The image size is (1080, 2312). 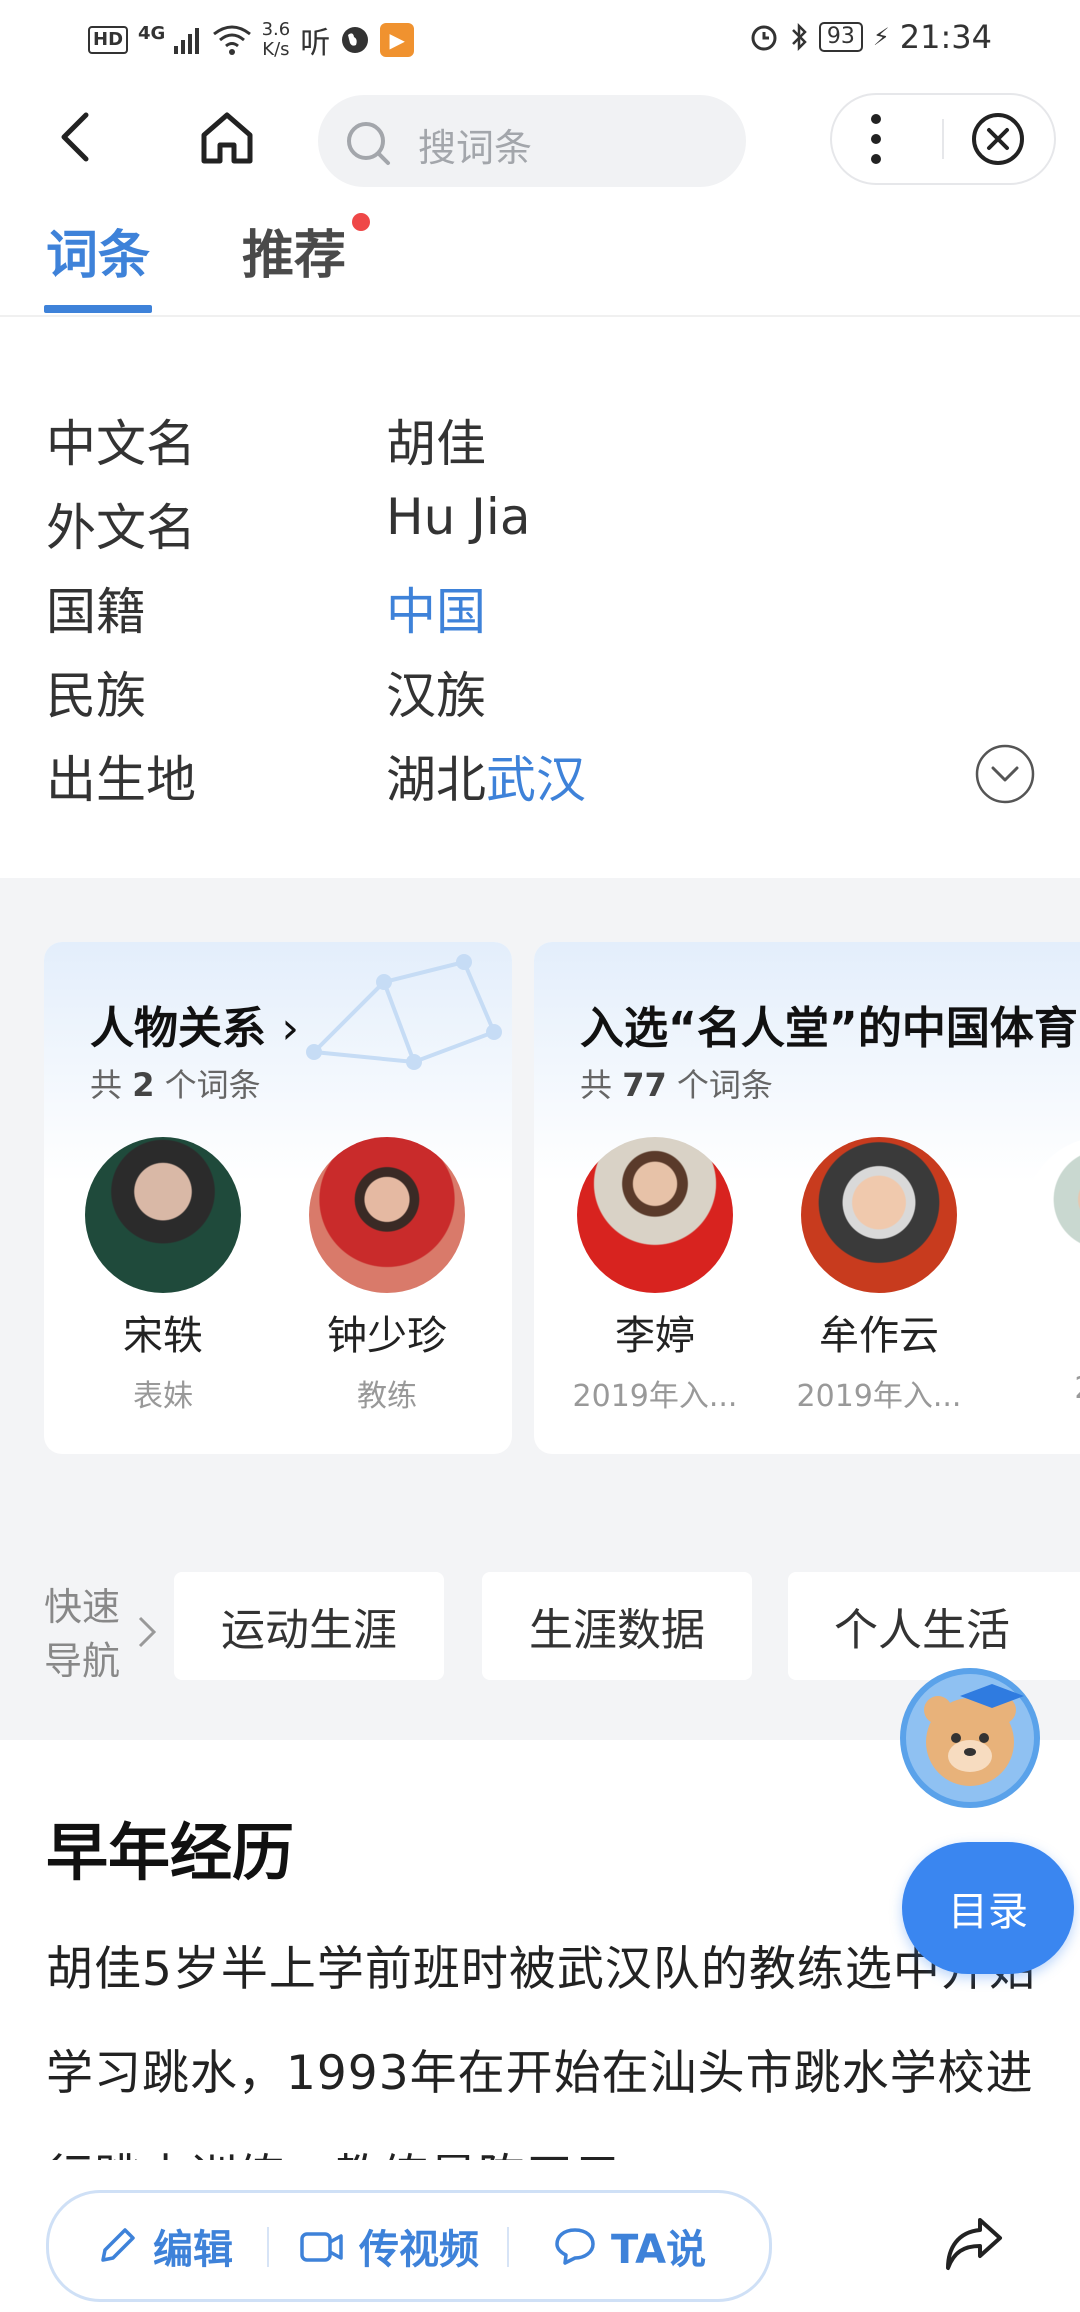 What do you see at coordinates (540, 889) in the screenshot?
I see `section-divider` at bounding box center [540, 889].